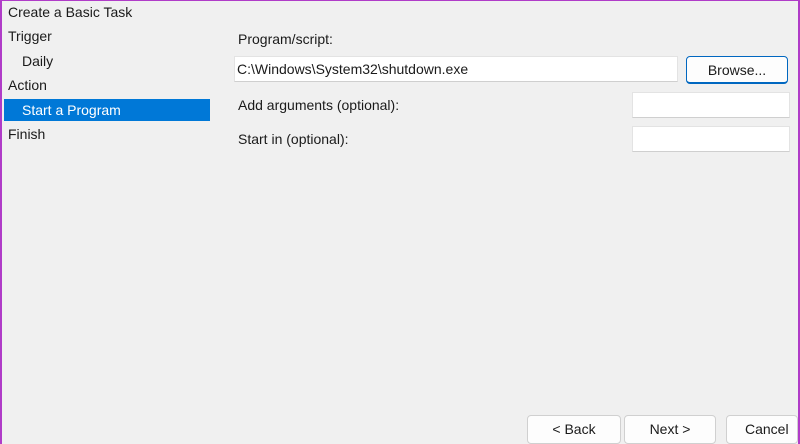 This screenshot has width=800, height=444. What do you see at coordinates (456, 69) in the screenshot?
I see `program-script-input` at bounding box center [456, 69].